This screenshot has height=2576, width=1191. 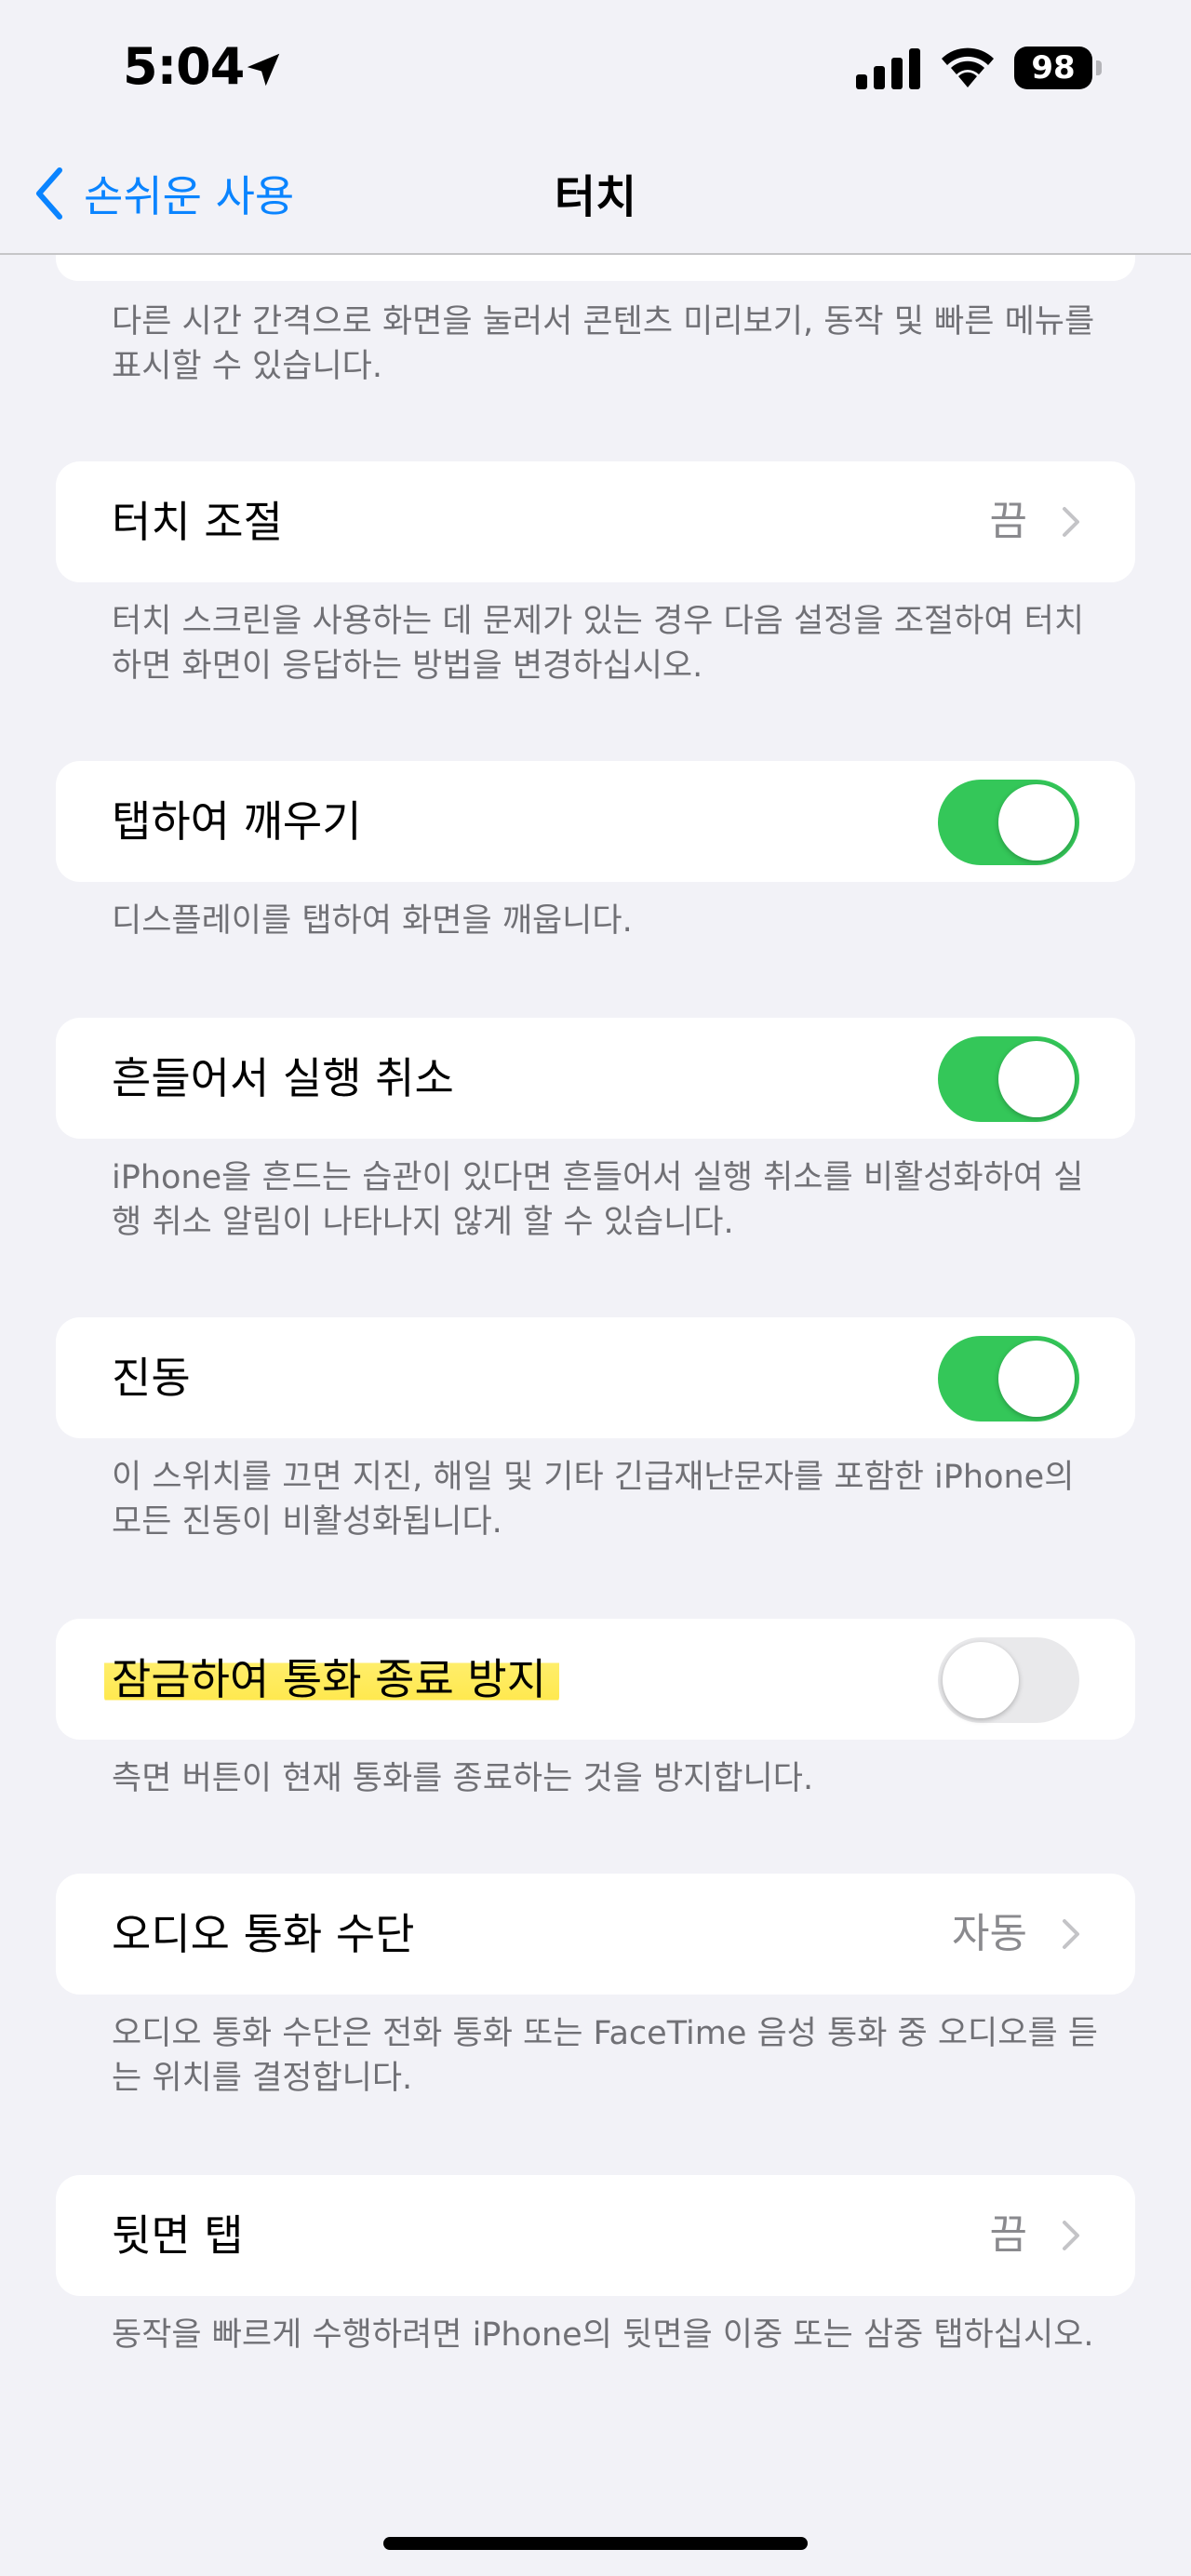 I want to click on prevent-lock-to-end-call-toggle, so click(x=1008, y=1680).